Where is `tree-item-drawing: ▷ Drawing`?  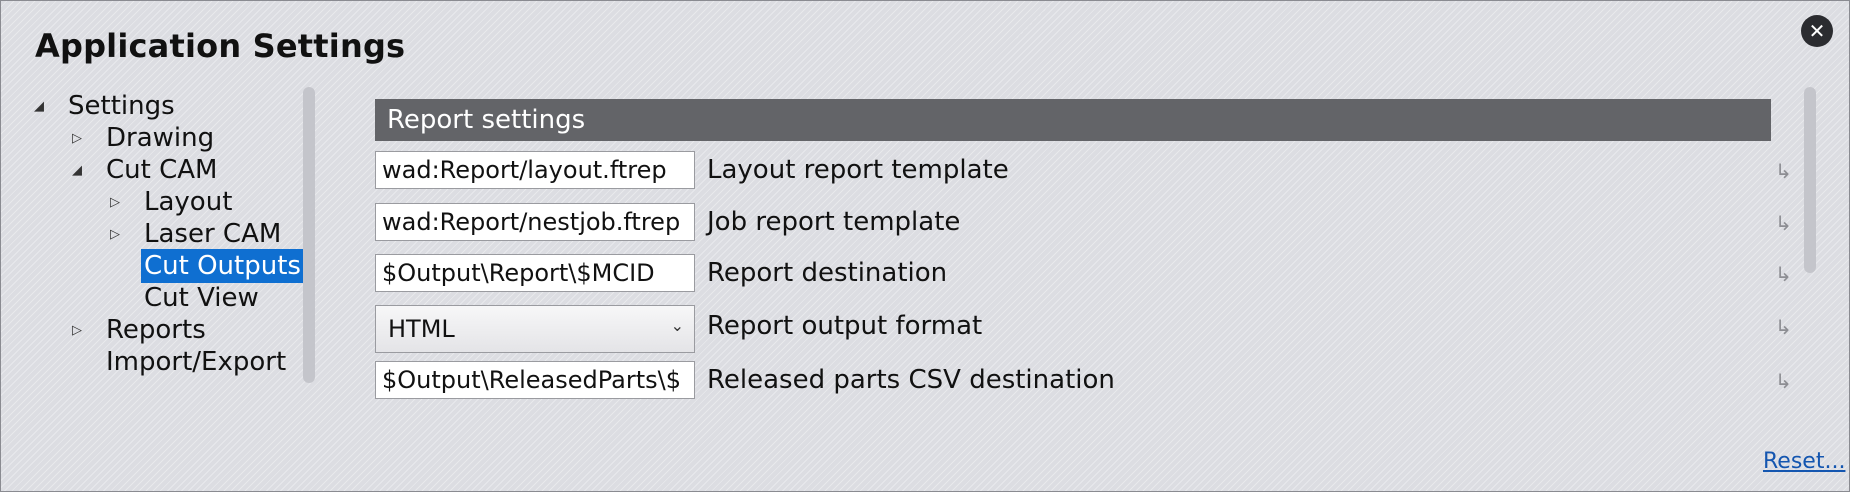
tree-item-drawing: ▷ Drawing is located at coordinates (144, 138).